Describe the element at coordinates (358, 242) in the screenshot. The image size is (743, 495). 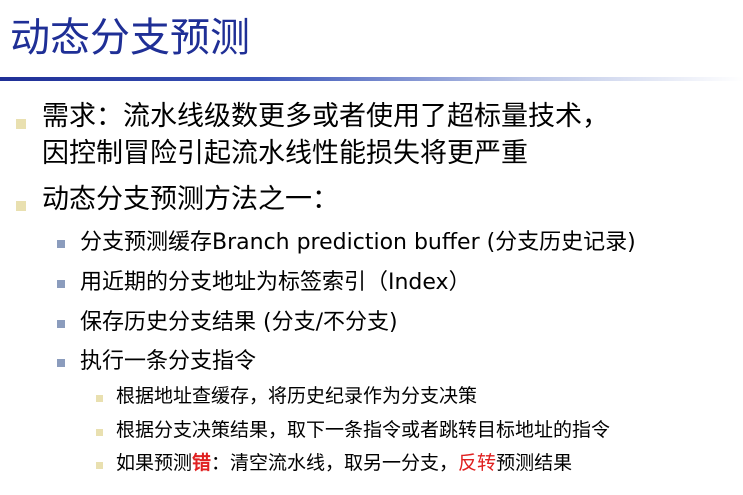
I see `sub-bullet-buffer: 分支预测缓存Branch prediction buffer (分支历史记录)` at that location.